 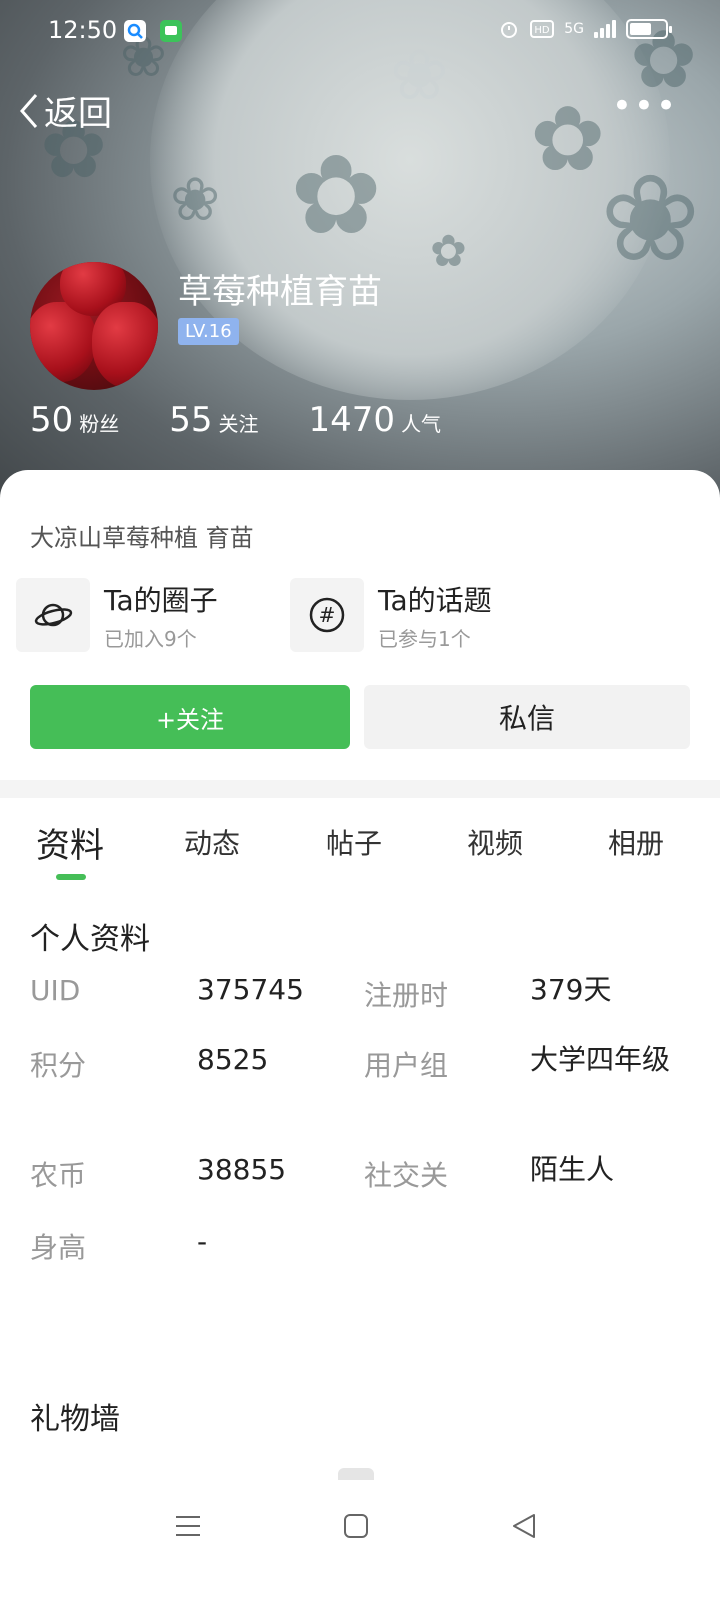 I want to click on strawberry-image, so click(x=125, y=345).